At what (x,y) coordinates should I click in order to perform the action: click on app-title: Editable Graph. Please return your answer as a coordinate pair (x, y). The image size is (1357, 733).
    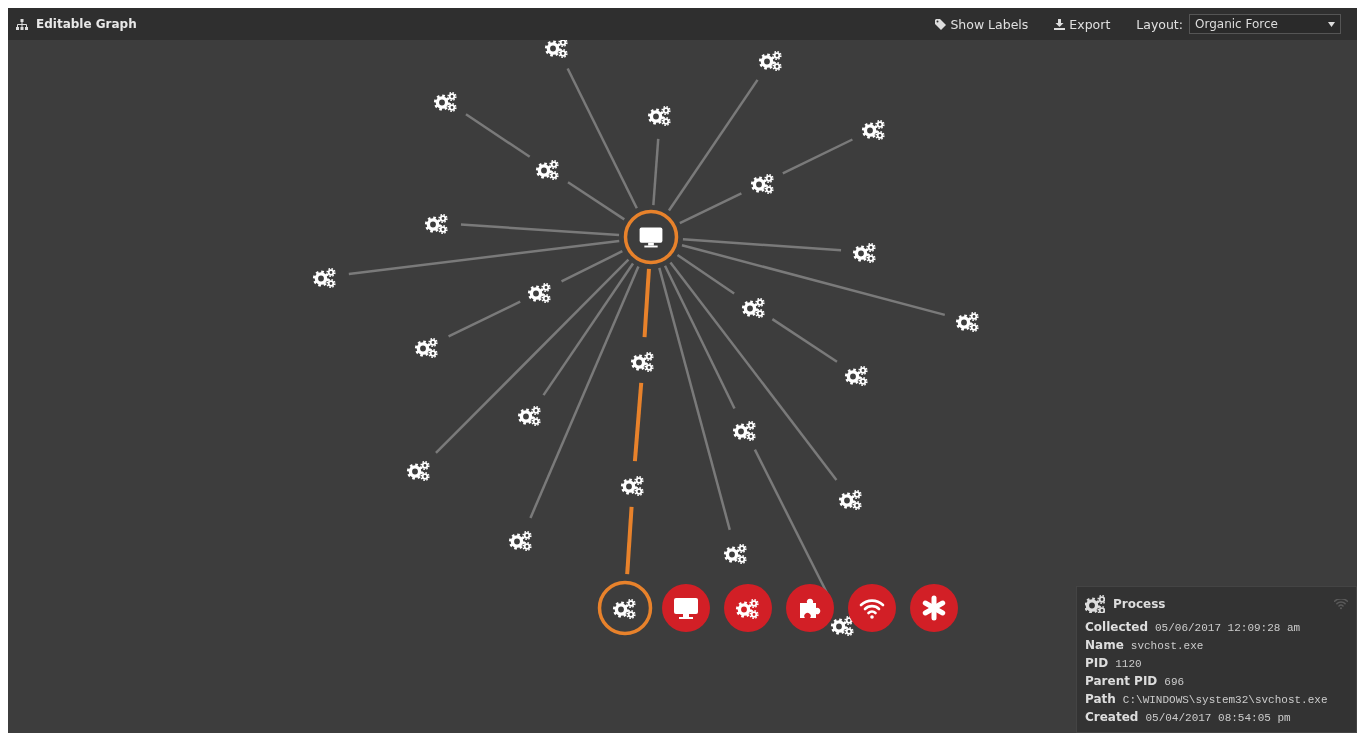
    Looking at the image, I should click on (86, 24).